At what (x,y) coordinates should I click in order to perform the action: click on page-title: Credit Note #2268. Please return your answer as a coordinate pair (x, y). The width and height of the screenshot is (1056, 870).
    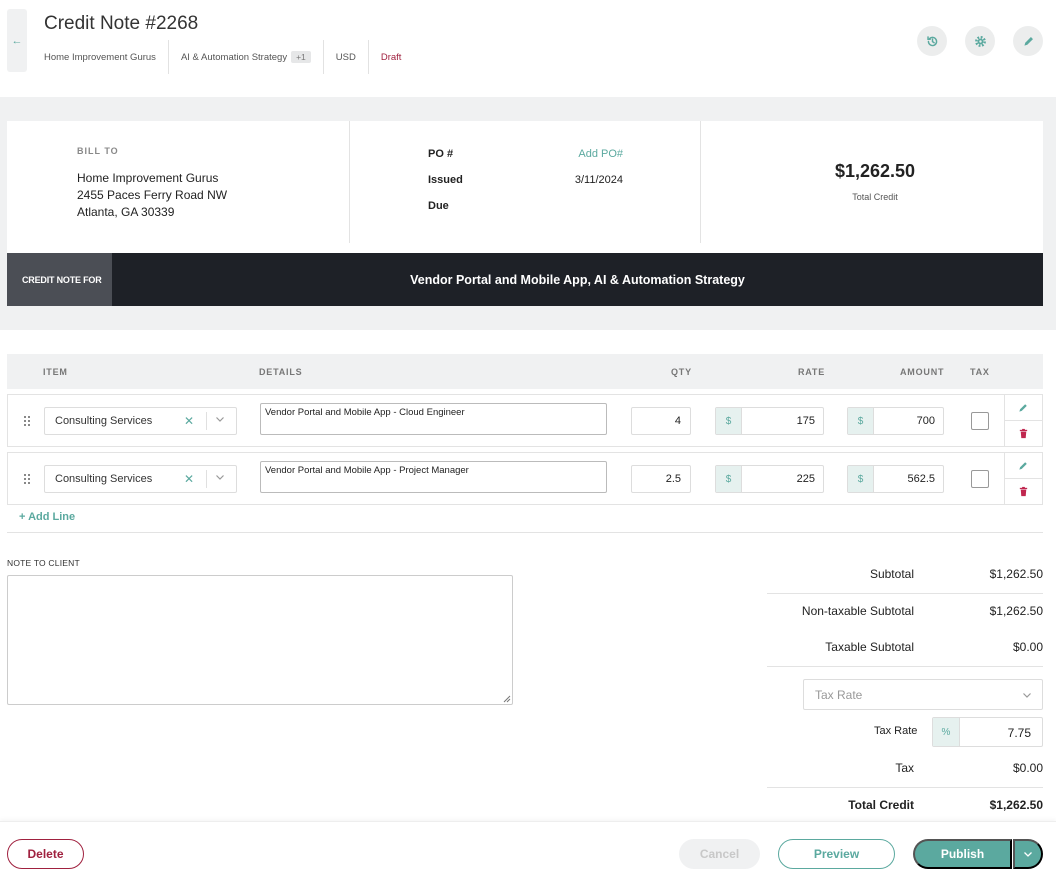
    Looking at the image, I should click on (121, 23).